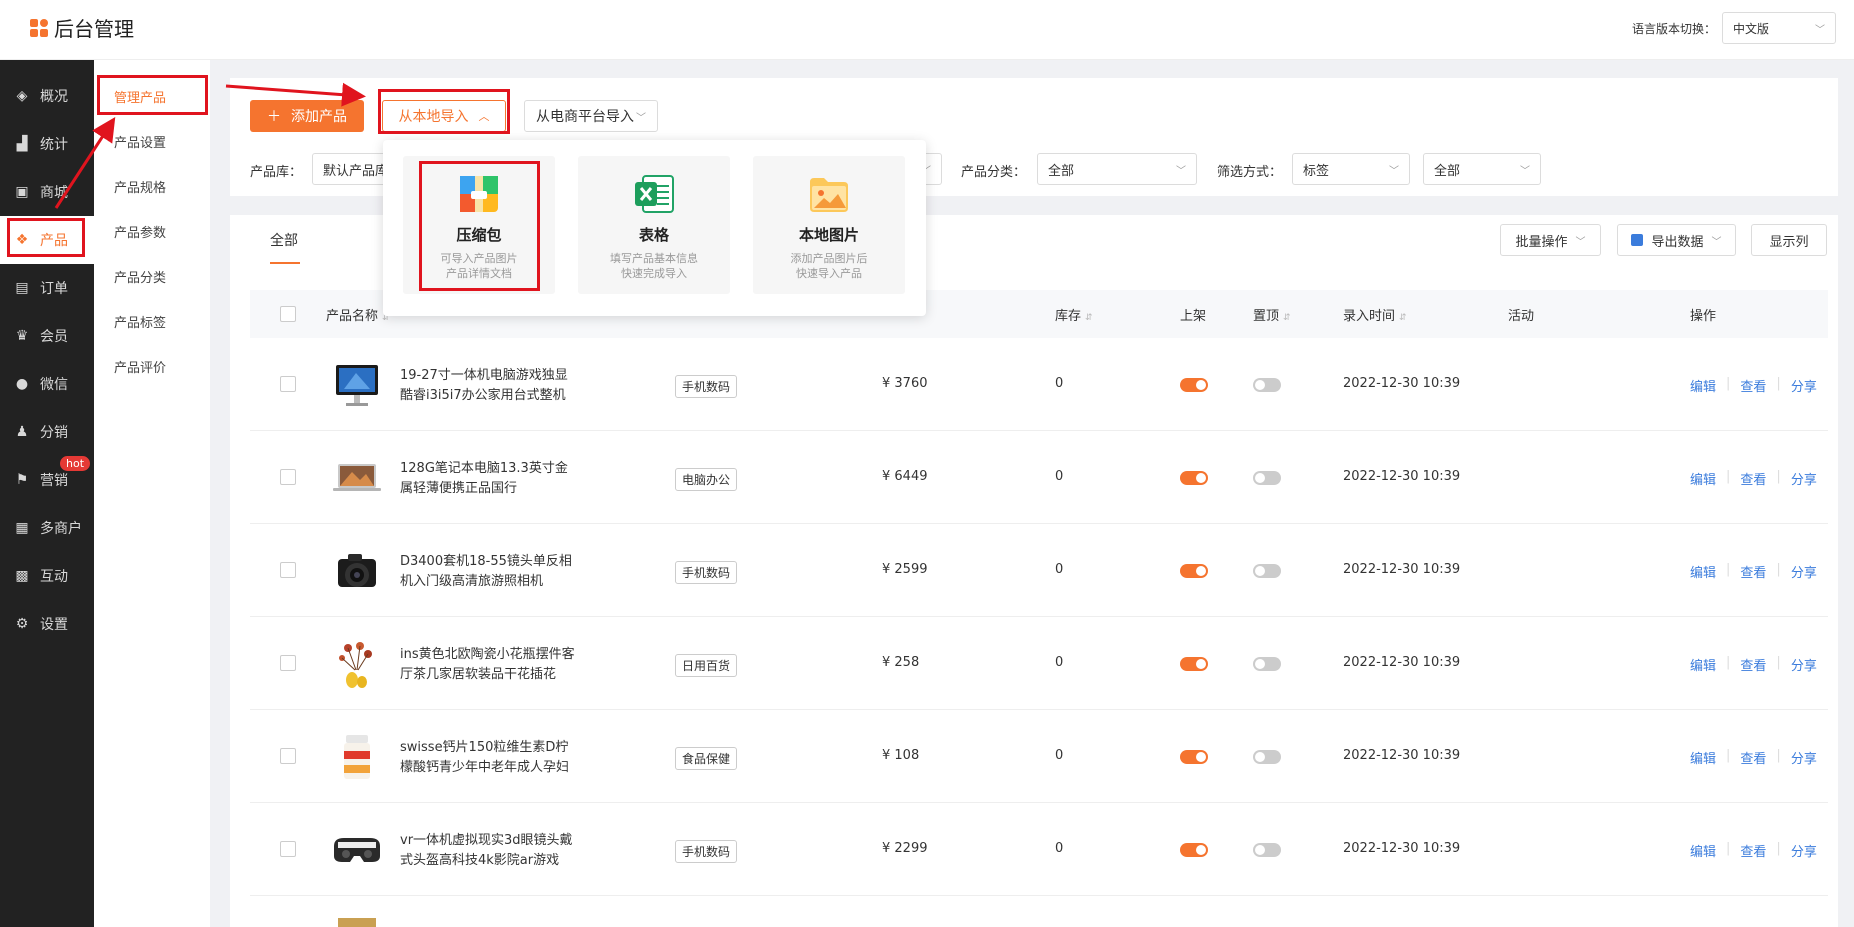  What do you see at coordinates (22, 192) in the screenshot?
I see `store-icon: ▣` at bounding box center [22, 192].